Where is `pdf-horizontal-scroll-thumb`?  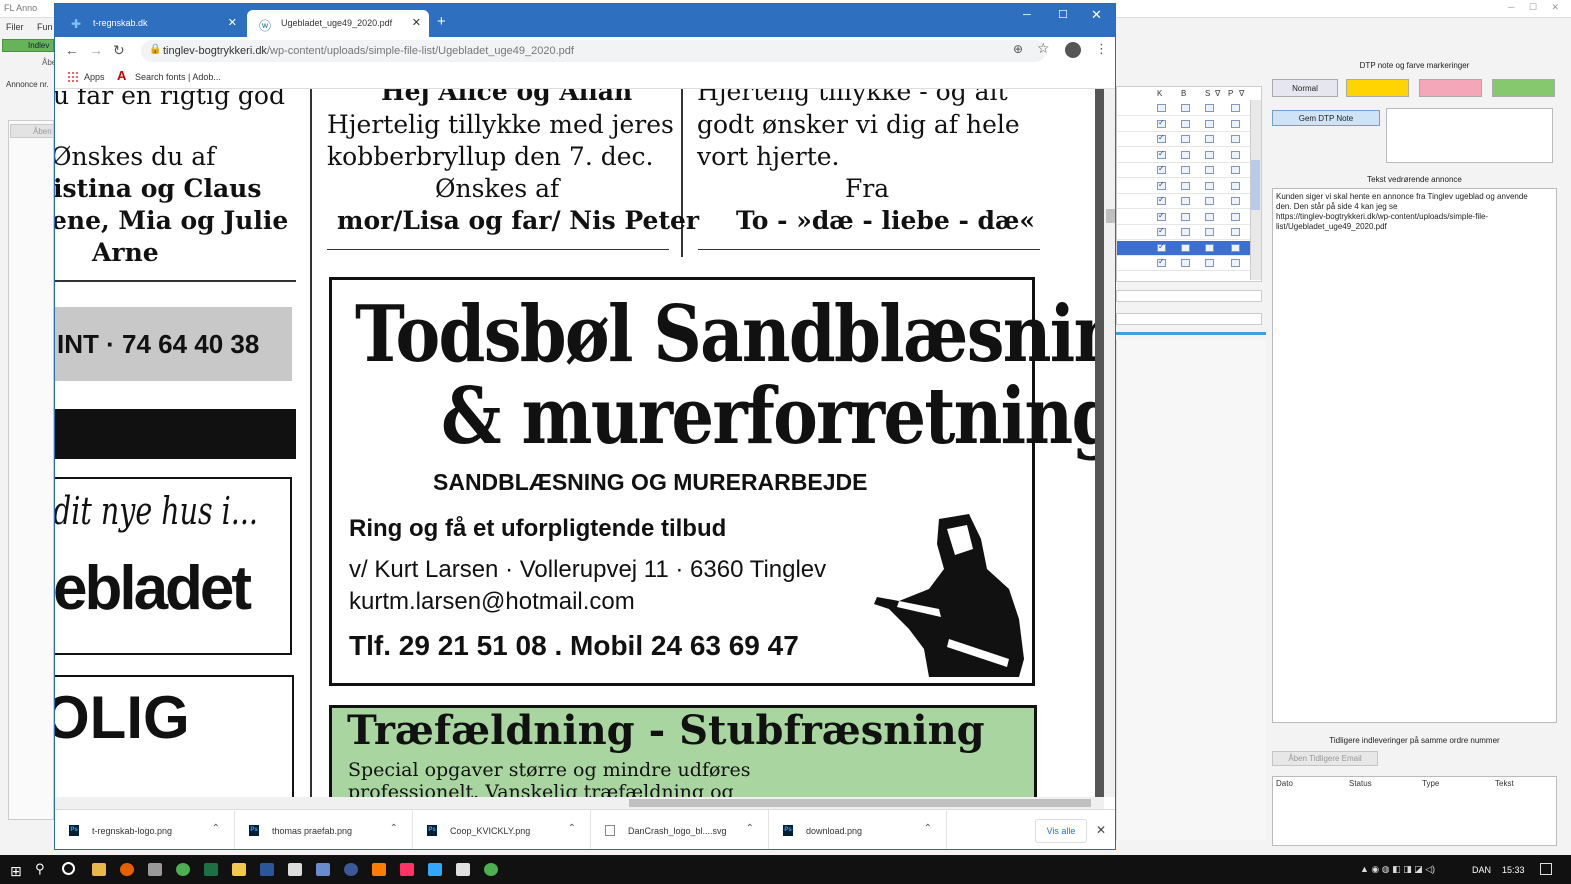 pdf-horizontal-scroll-thumb is located at coordinates (860, 803).